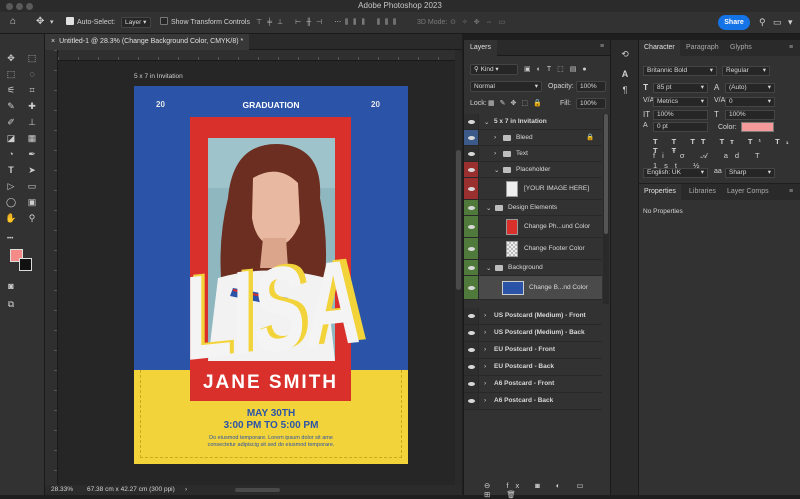 The image size is (800, 499). I want to click on close-window-icon, so click(9, 6).